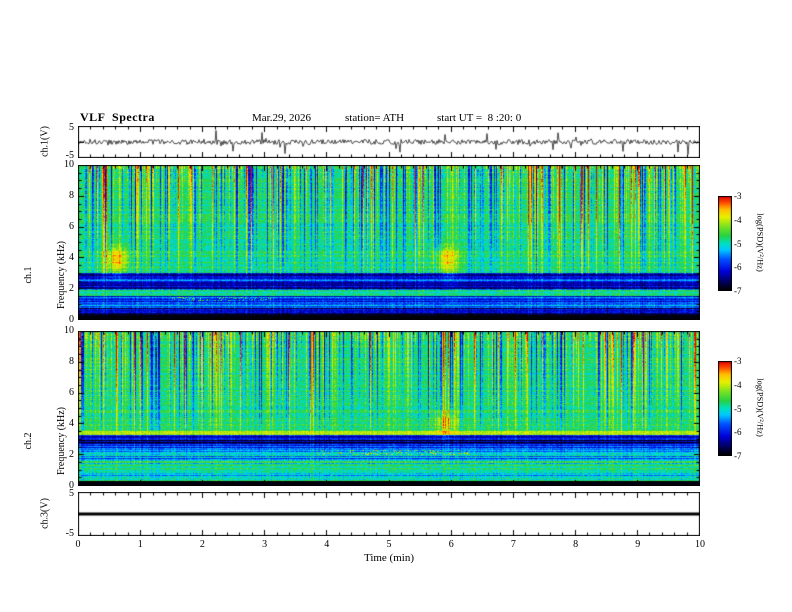 This screenshot has height=612, width=792. I want to click on x-tick-label: 9, so click(638, 544).